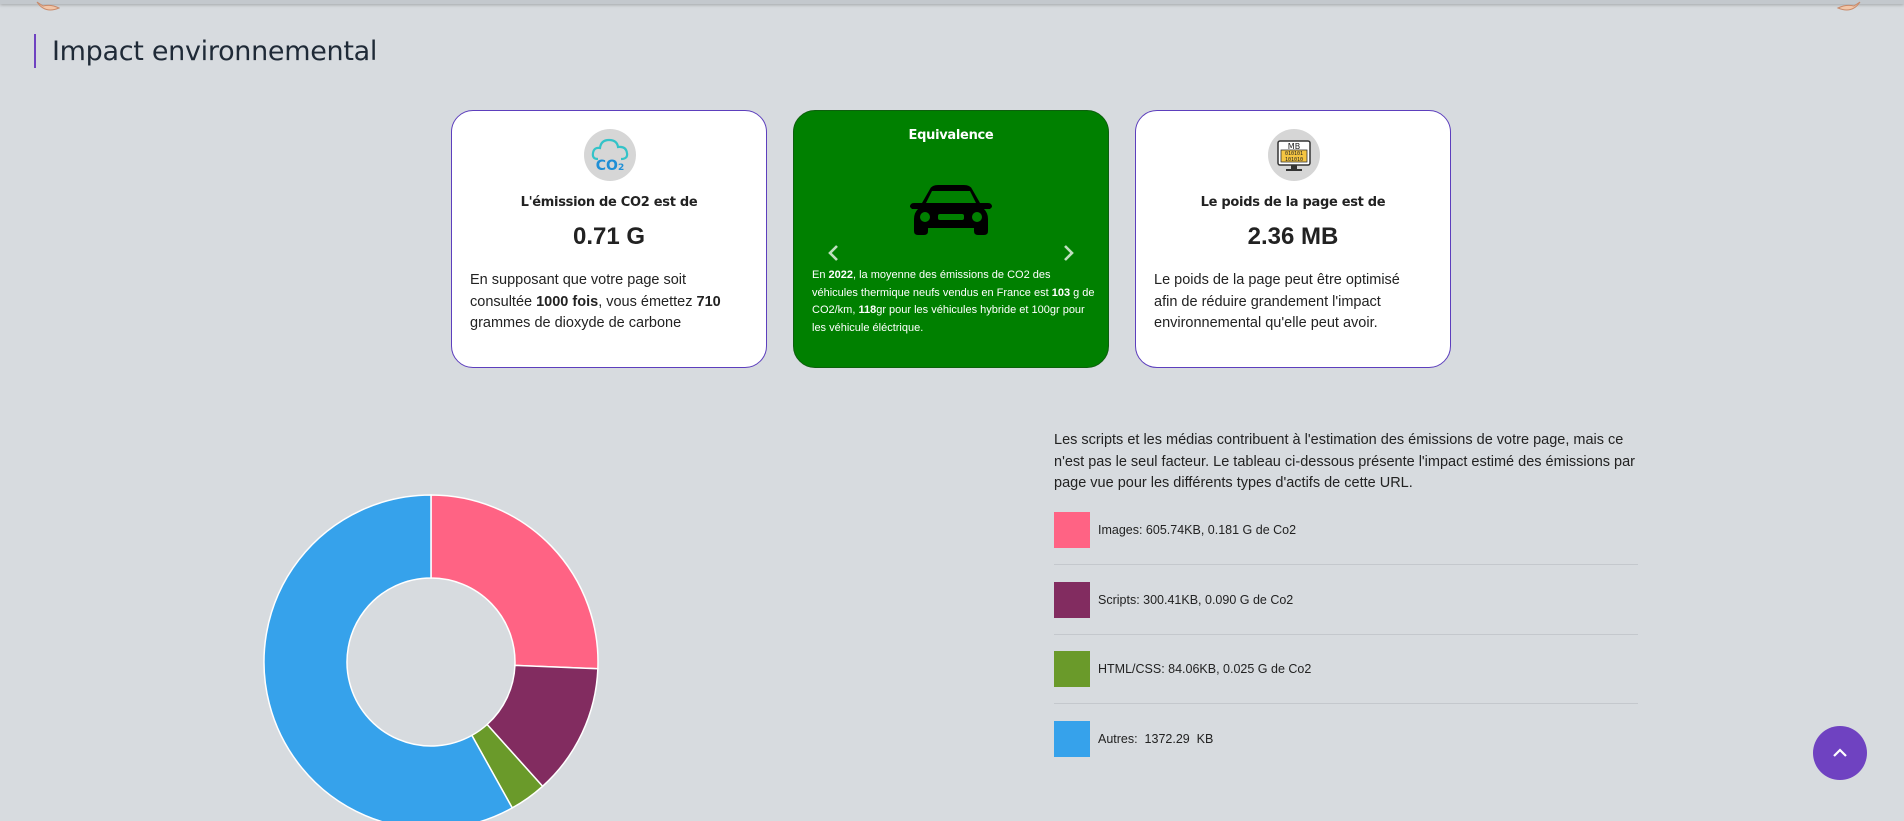 The width and height of the screenshot is (1904, 821). Describe the element at coordinates (205, 51) in the screenshot. I see `section-title: Impact environnemental` at that location.